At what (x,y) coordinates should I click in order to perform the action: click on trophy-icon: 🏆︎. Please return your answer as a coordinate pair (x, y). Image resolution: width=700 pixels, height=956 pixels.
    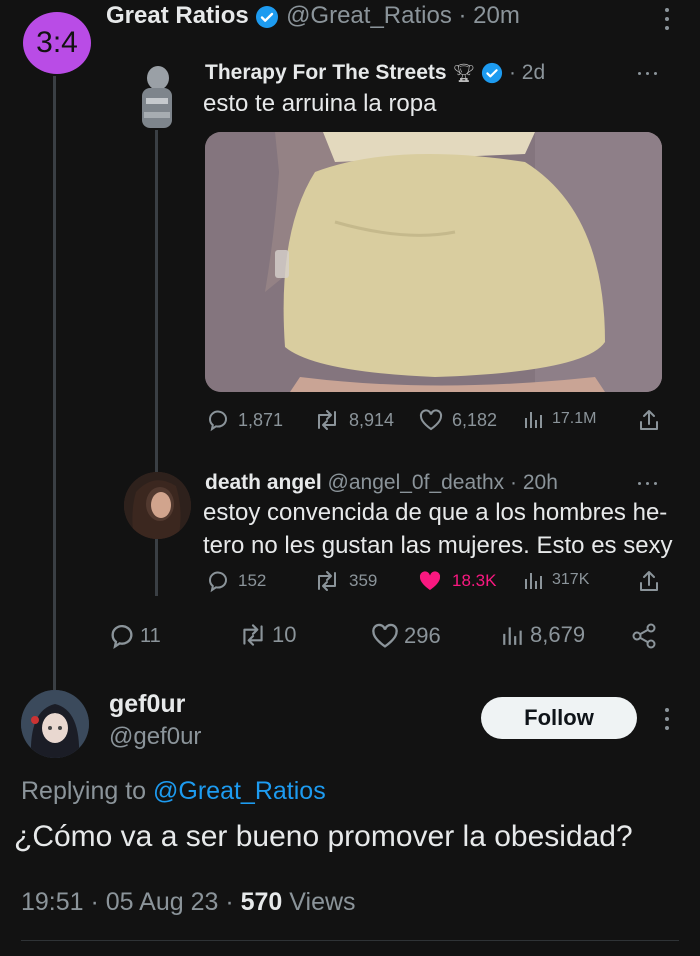
    Looking at the image, I should click on (464, 73).